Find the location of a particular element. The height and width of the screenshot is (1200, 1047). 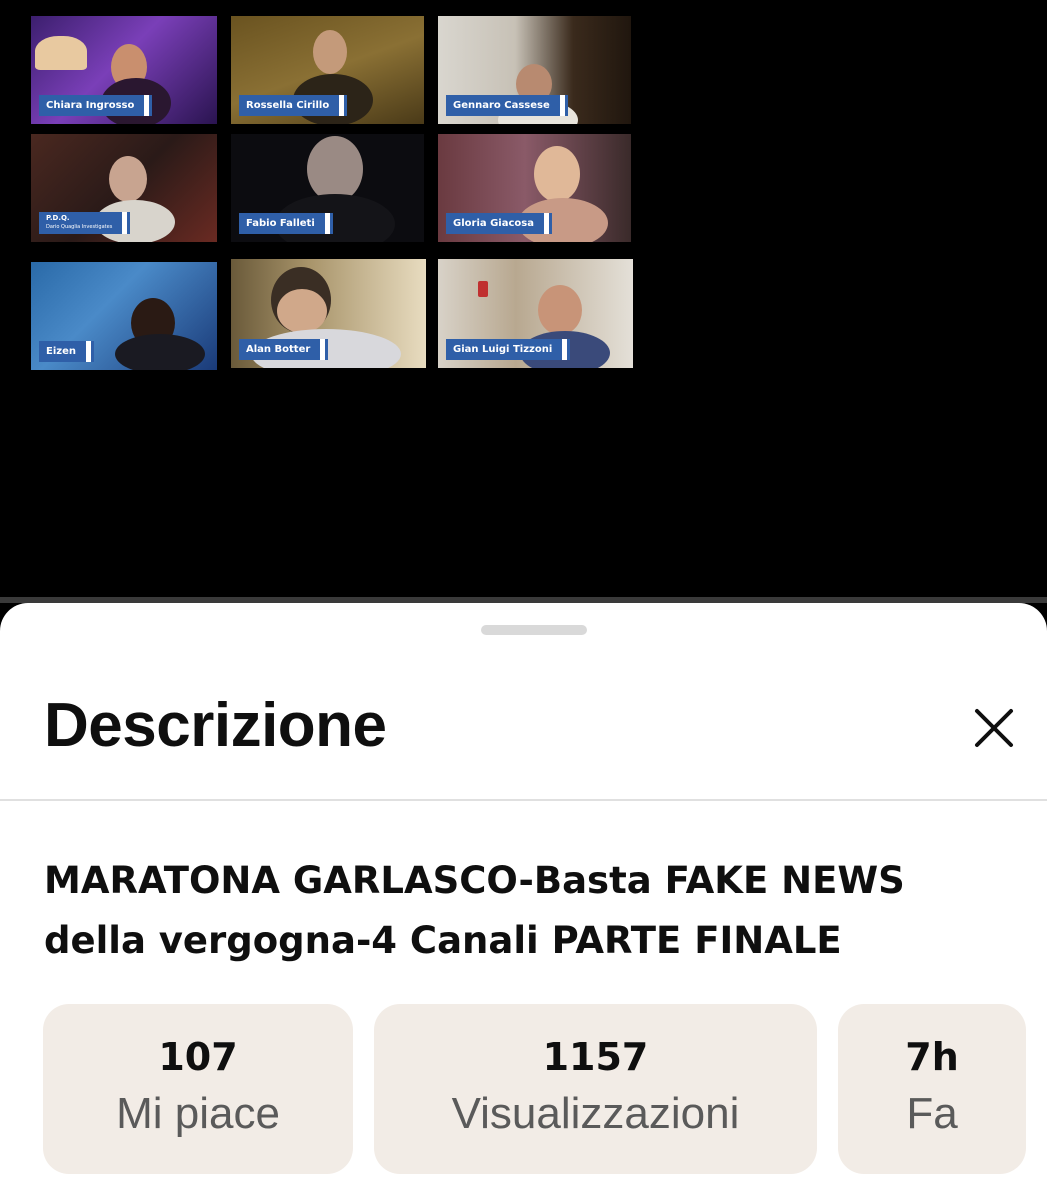

participant-tile: Gian Luigi Tizzoni is located at coordinates (535, 313).